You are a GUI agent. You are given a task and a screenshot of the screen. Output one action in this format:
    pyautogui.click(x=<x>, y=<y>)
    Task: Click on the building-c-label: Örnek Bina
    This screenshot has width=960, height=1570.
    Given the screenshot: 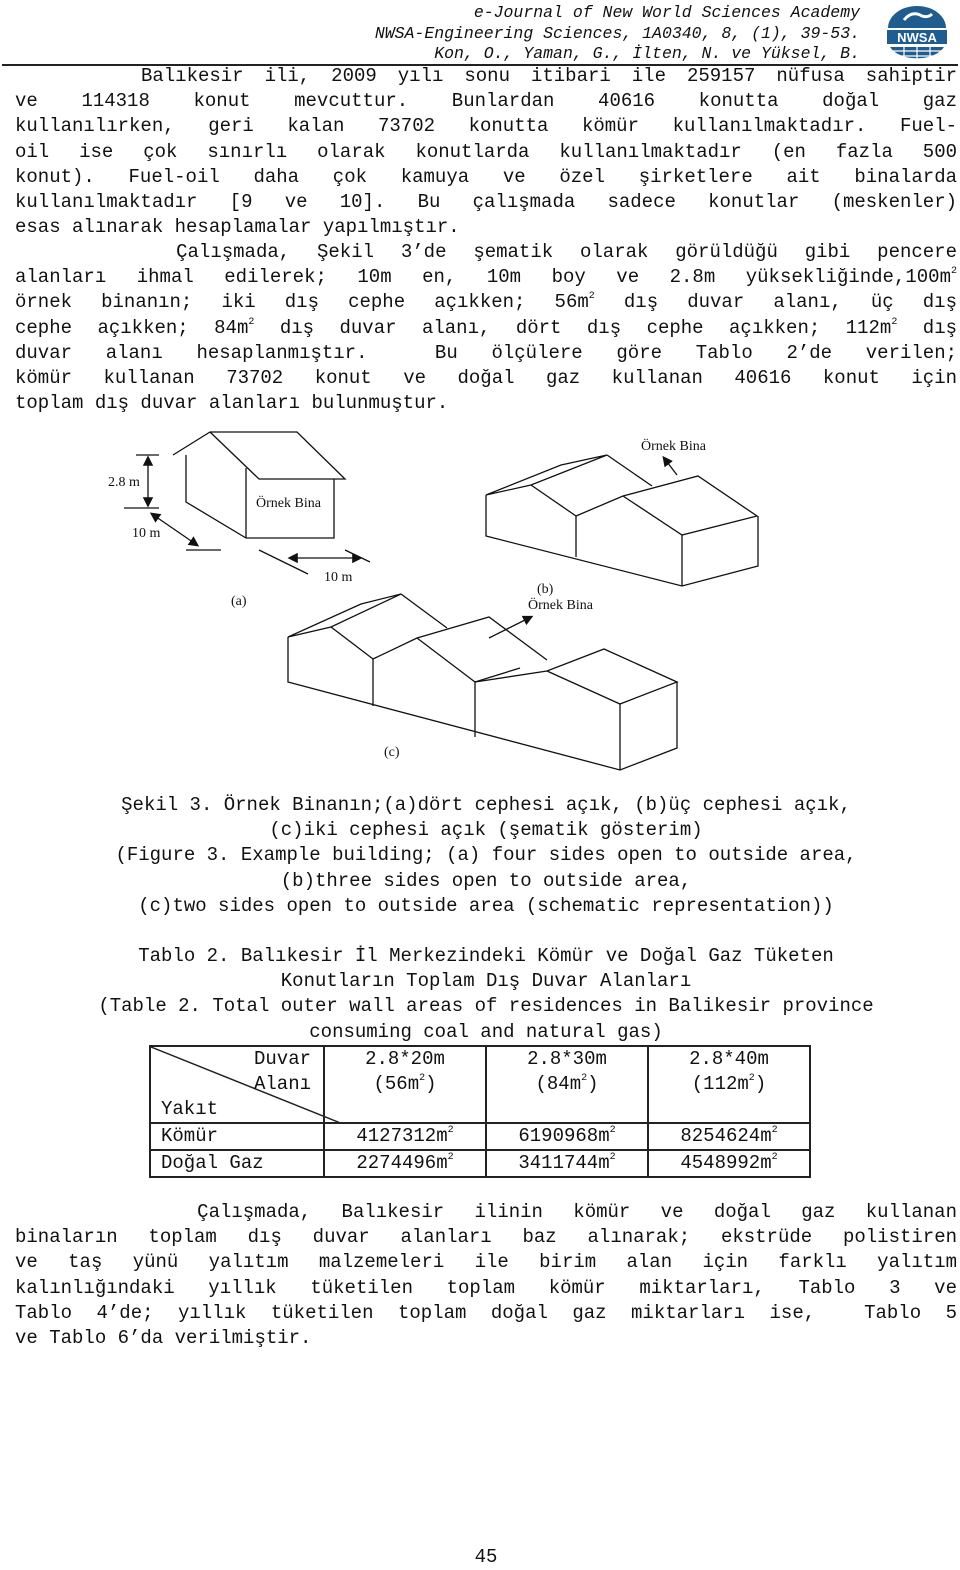 What is the action you would take?
    pyautogui.click(x=561, y=604)
    